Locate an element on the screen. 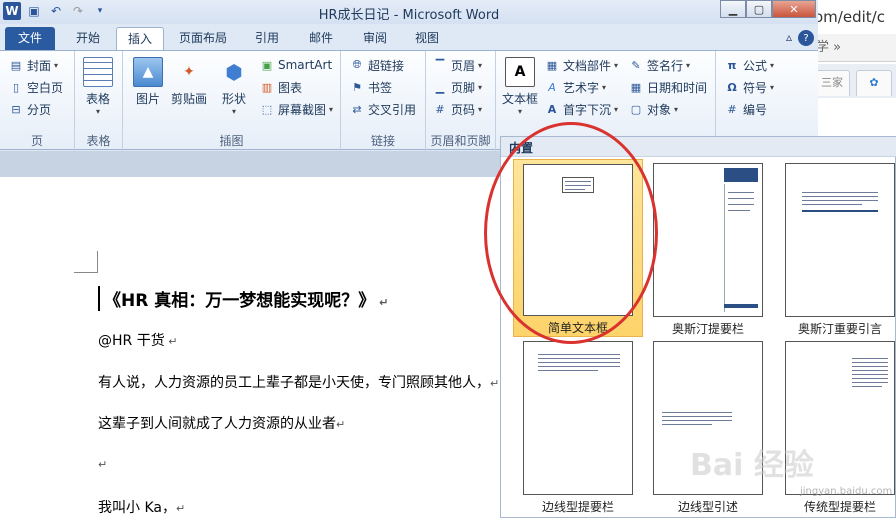 The height and width of the screenshot is (518, 896). calendar-icon: ▦ is located at coordinates (636, 87).